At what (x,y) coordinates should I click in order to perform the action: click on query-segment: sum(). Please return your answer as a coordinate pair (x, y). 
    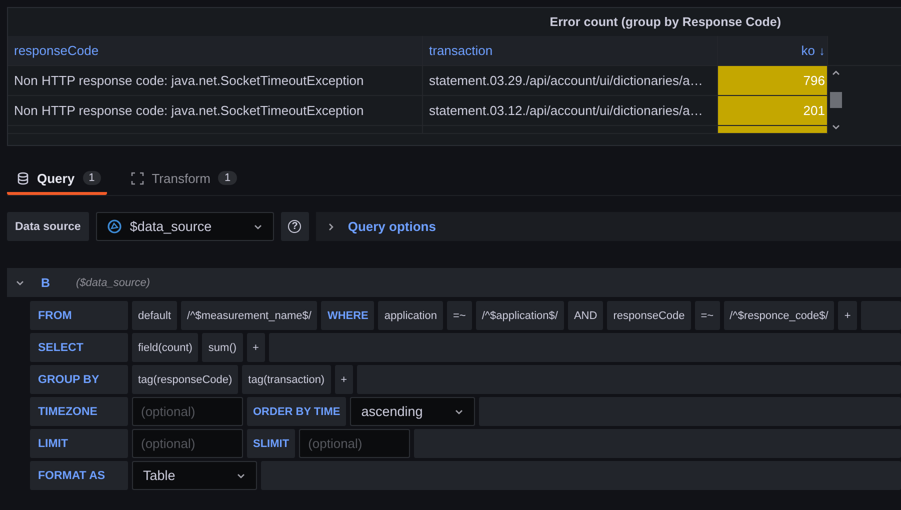
    Looking at the image, I should click on (222, 347).